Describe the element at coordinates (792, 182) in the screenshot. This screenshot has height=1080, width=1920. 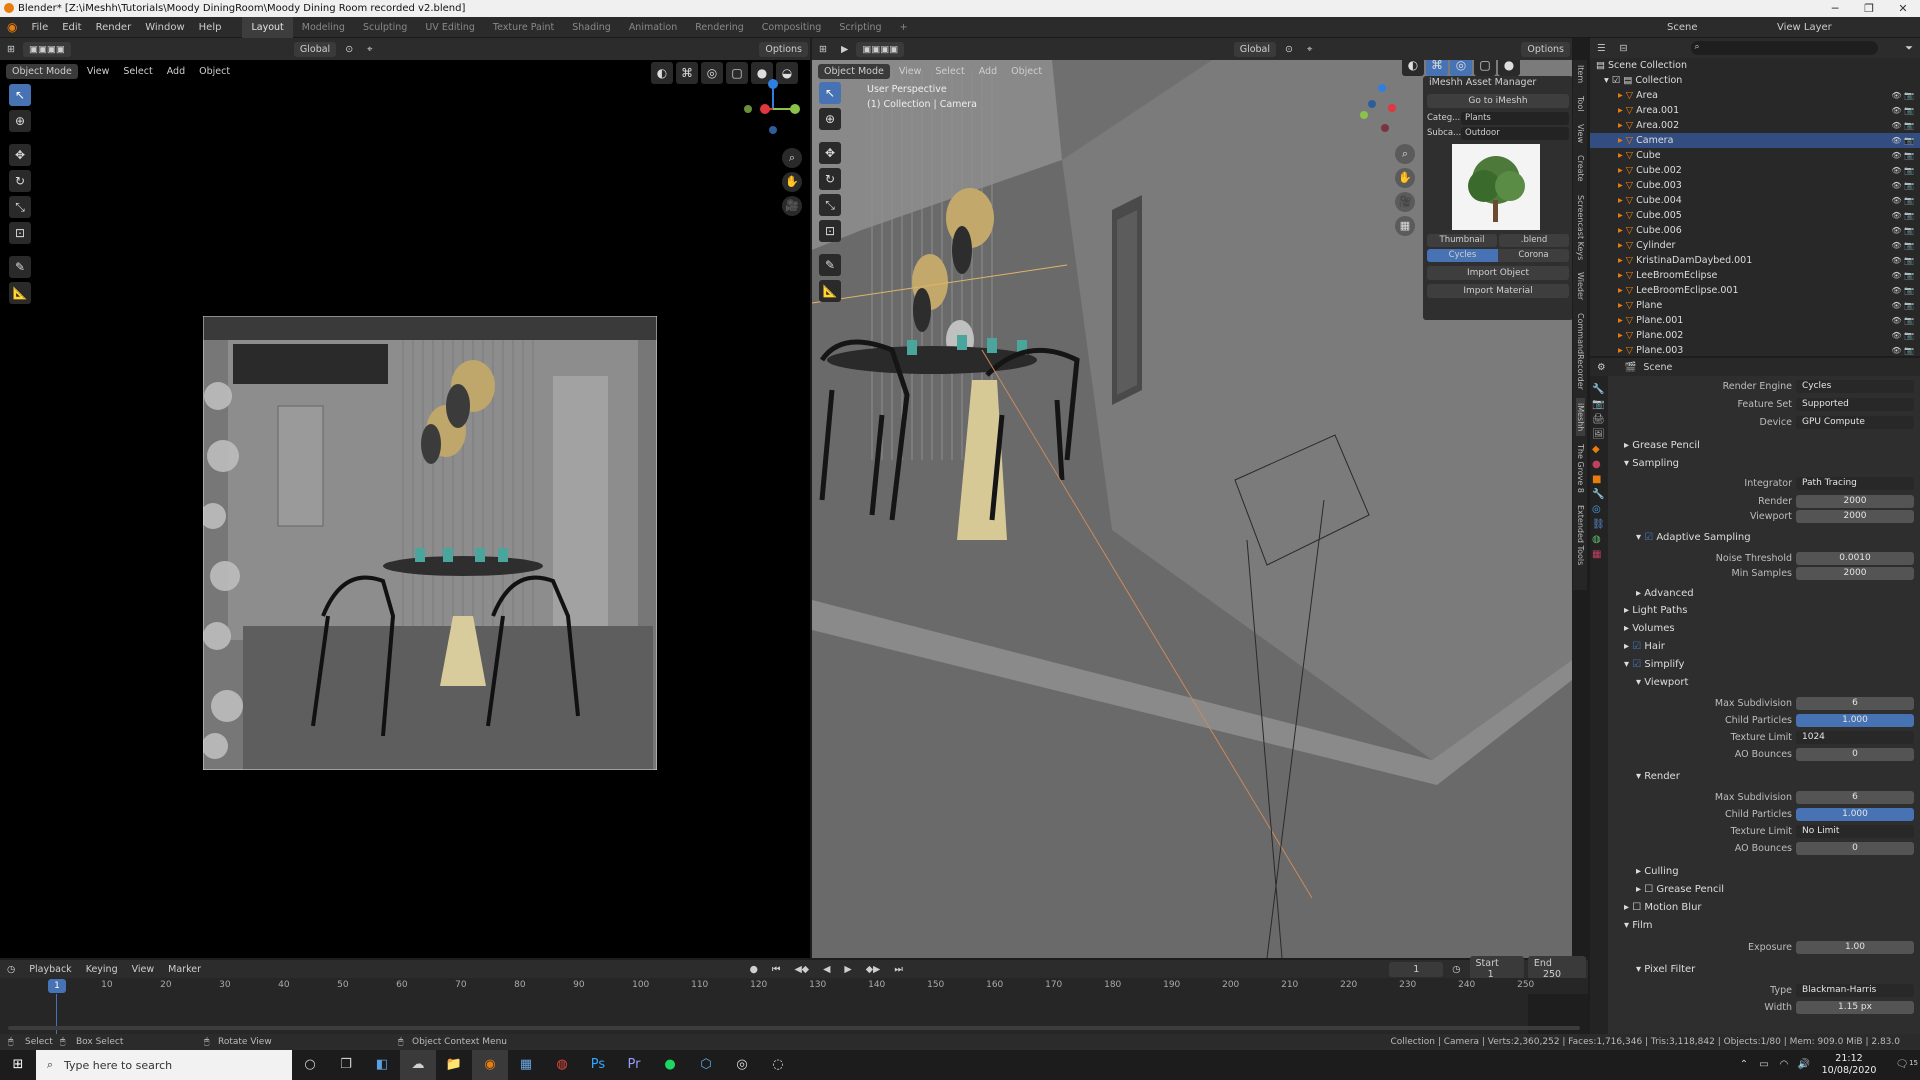
I see `pan-hand-icon: ✋` at that location.